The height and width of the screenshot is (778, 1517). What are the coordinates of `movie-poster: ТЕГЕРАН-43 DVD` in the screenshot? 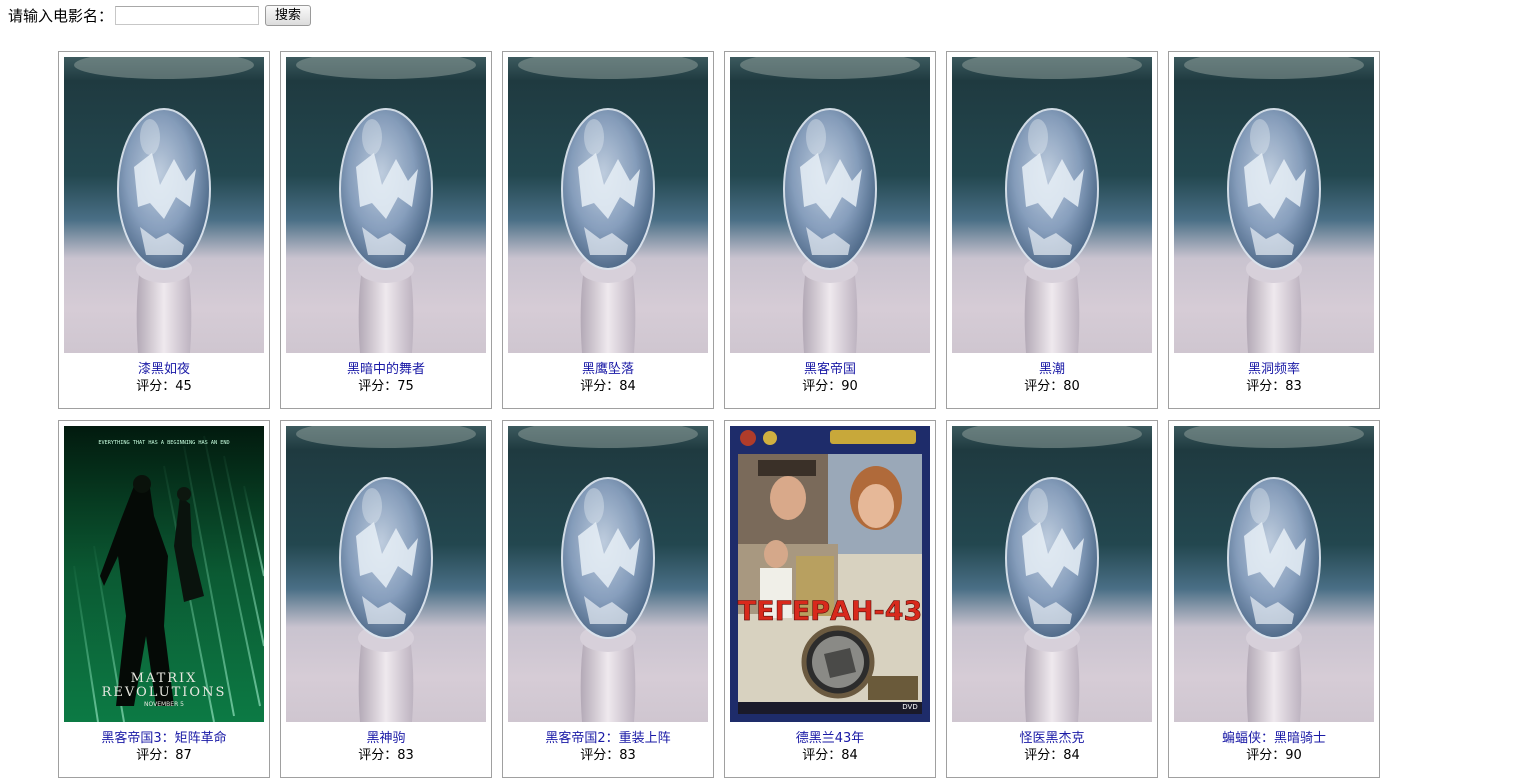 It's located at (830, 574).